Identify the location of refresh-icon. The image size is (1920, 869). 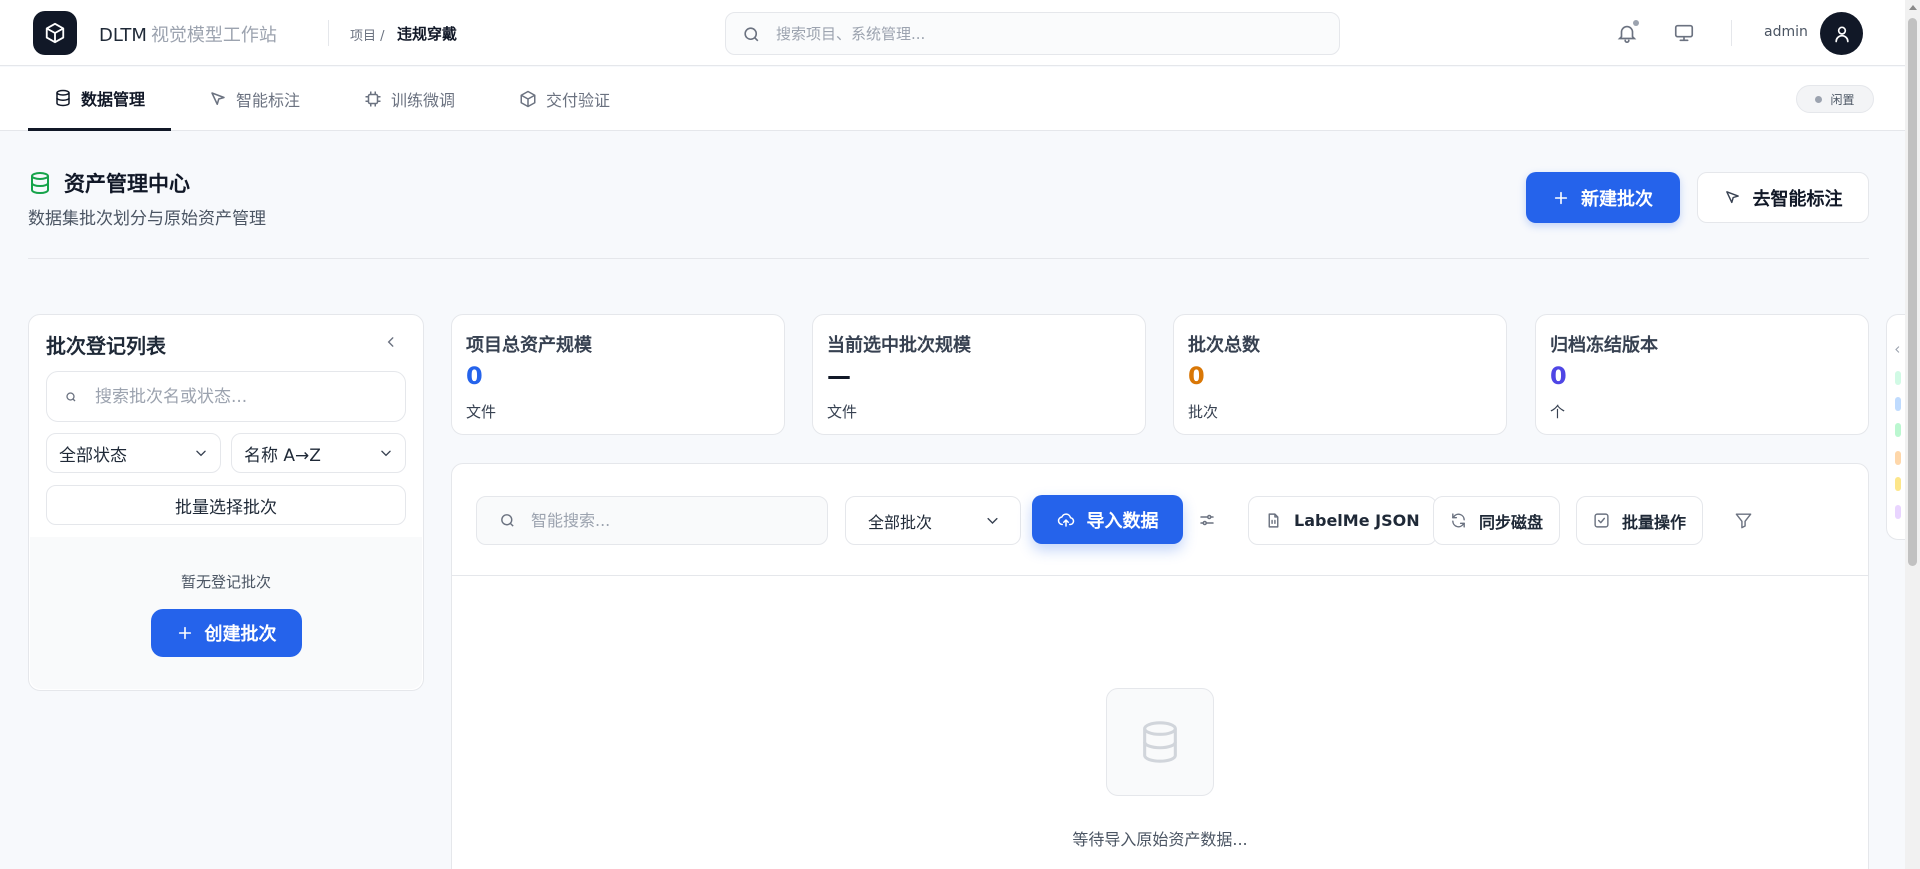
(1458, 520).